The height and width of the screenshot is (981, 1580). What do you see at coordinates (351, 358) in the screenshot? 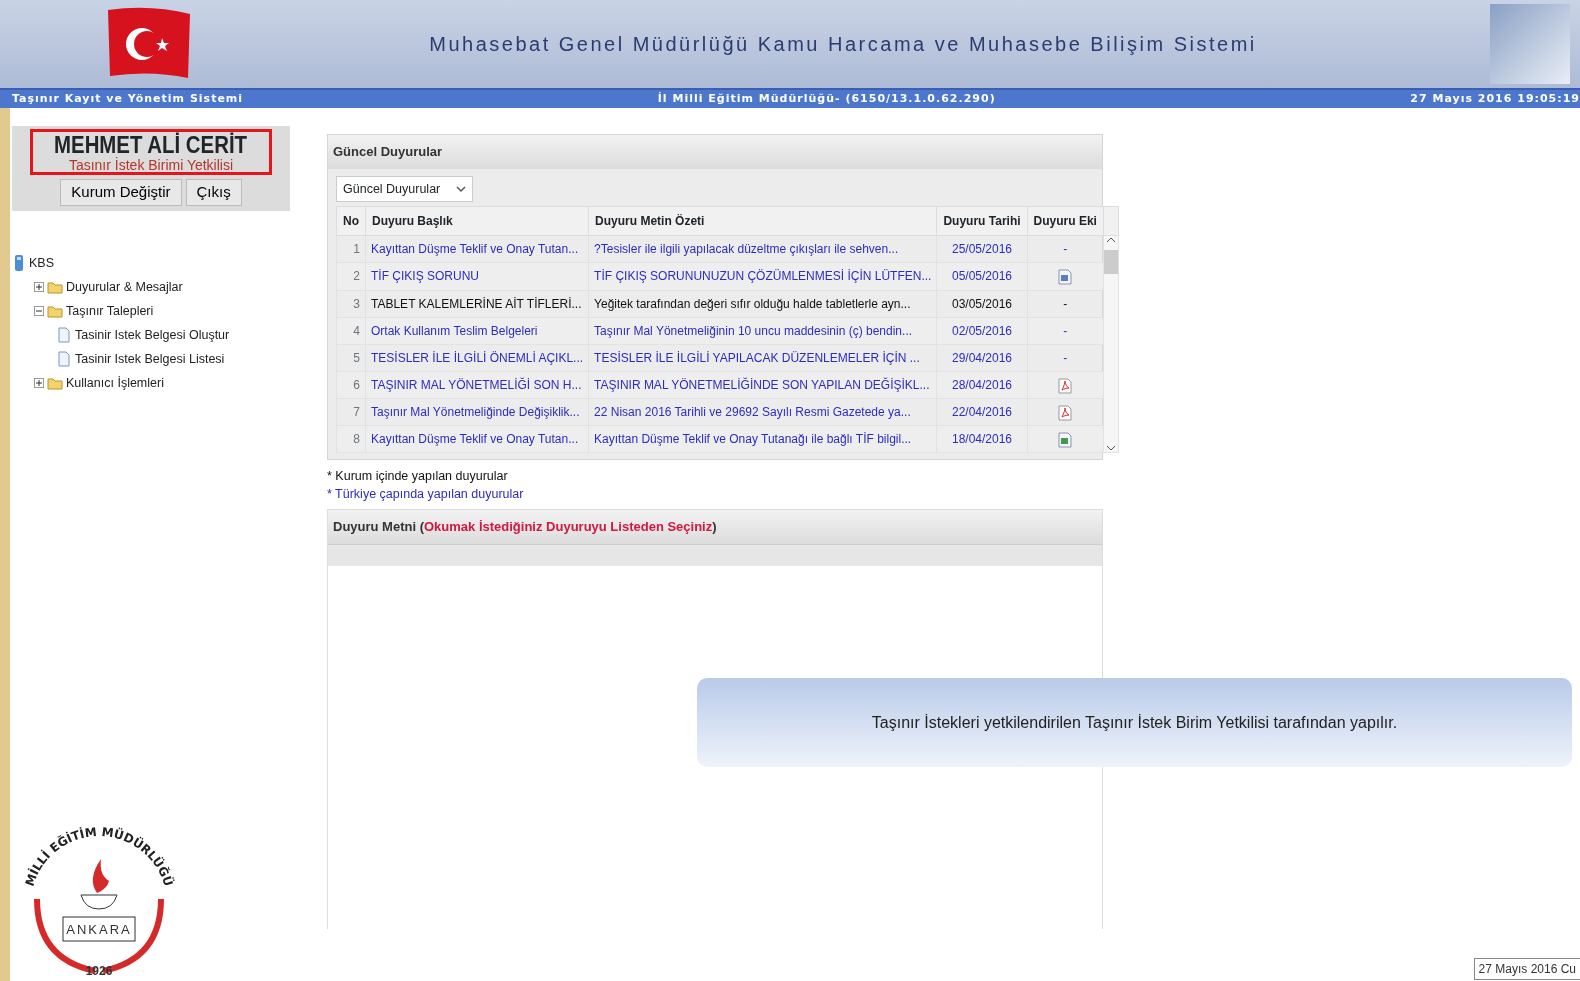
I see `row-number: 5` at bounding box center [351, 358].